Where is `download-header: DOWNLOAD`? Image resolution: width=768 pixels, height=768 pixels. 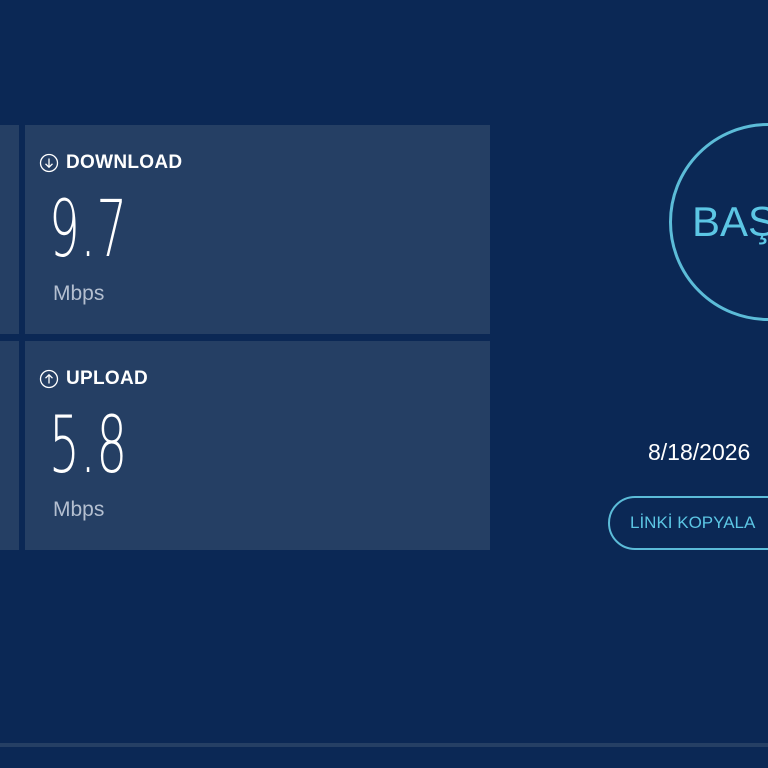 download-header: DOWNLOAD is located at coordinates (110, 163).